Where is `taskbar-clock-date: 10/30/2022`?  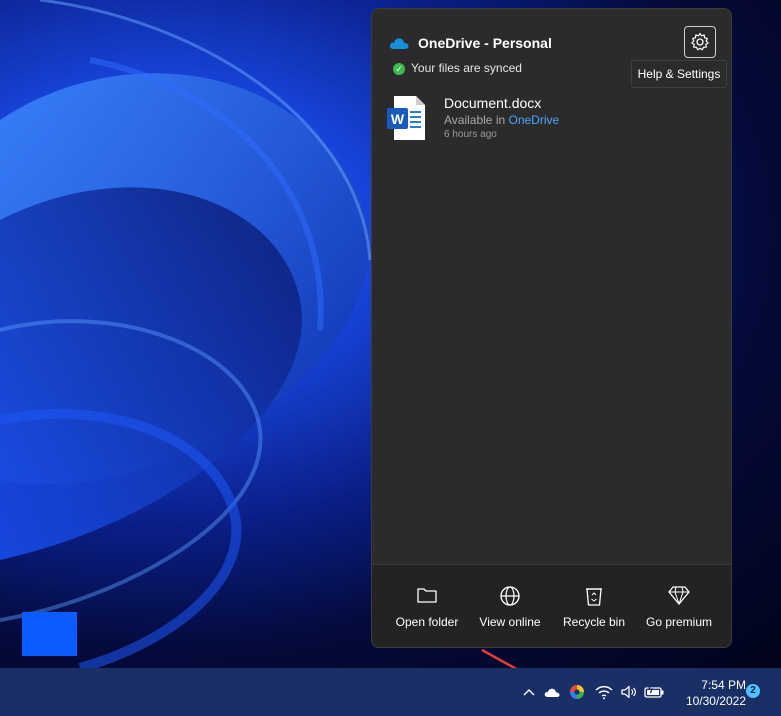 taskbar-clock-date: 10/30/2022 is located at coordinates (711, 701).